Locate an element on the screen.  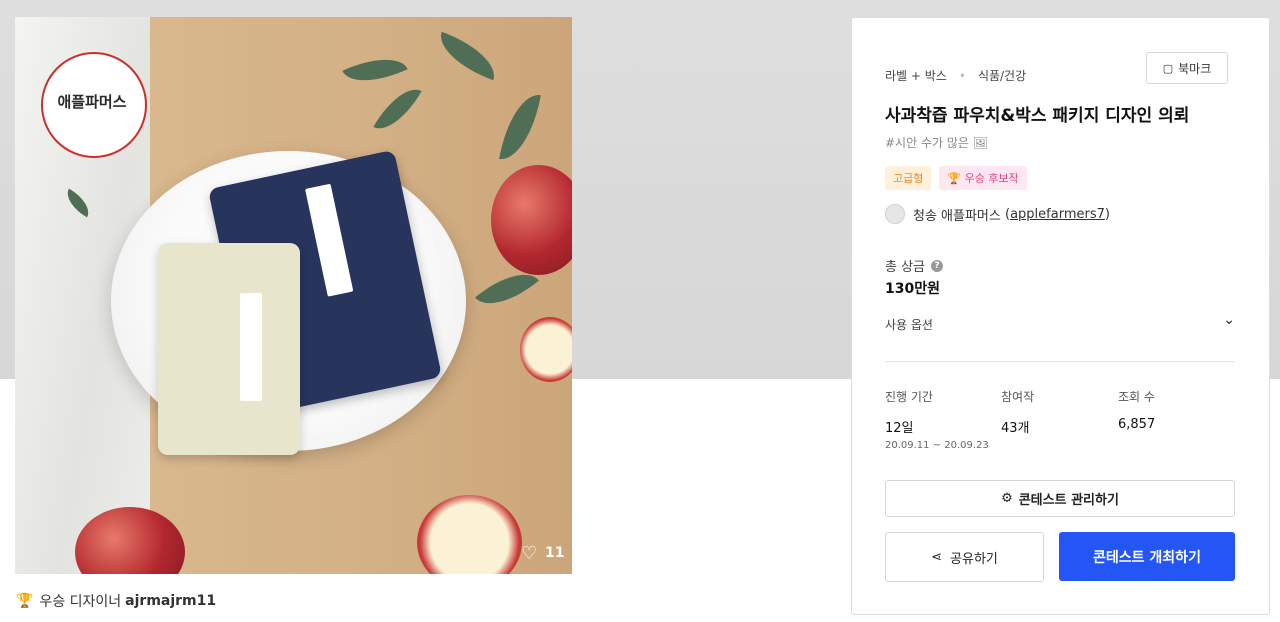
subcategory-label: 식품/건강 is located at coordinates (1002, 75).